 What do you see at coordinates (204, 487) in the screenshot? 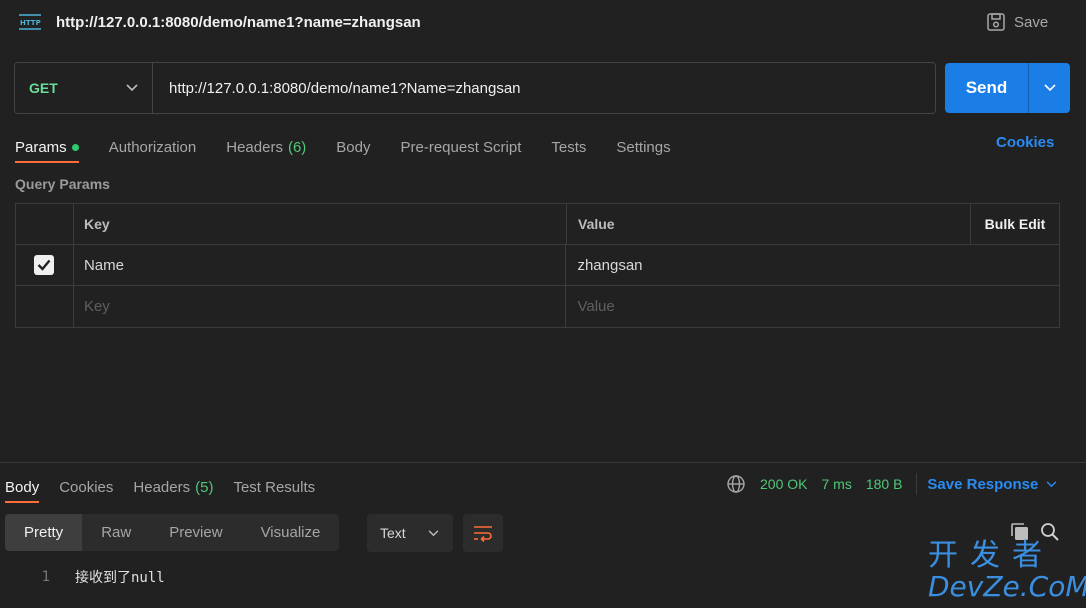
I see `response-headers-count: (5)` at bounding box center [204, 487].